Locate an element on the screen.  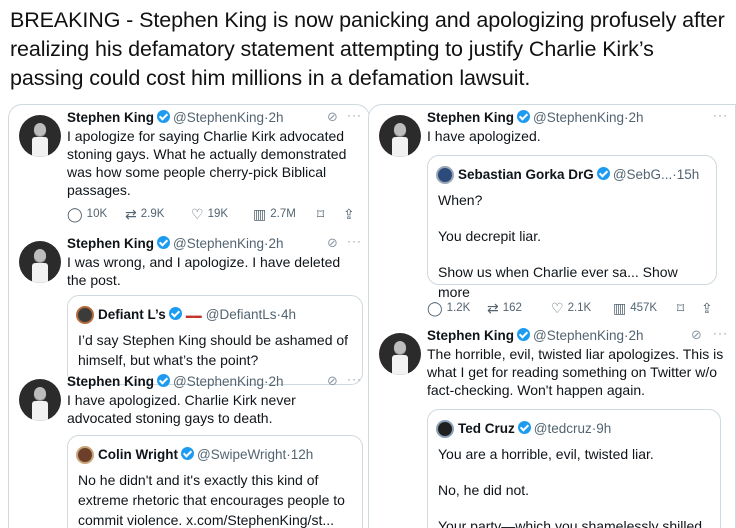
author-name: Ted Cruz is located at coordinates (486, 428).